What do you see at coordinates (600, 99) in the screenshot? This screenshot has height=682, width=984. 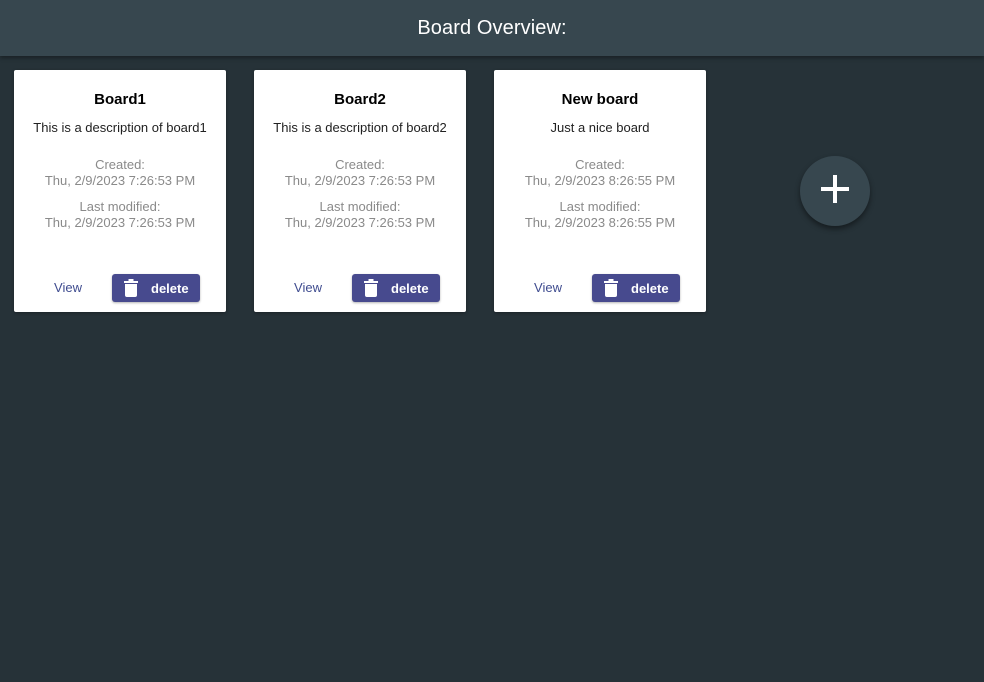 I see `board-title: New board` at bounding box center [600, 99].